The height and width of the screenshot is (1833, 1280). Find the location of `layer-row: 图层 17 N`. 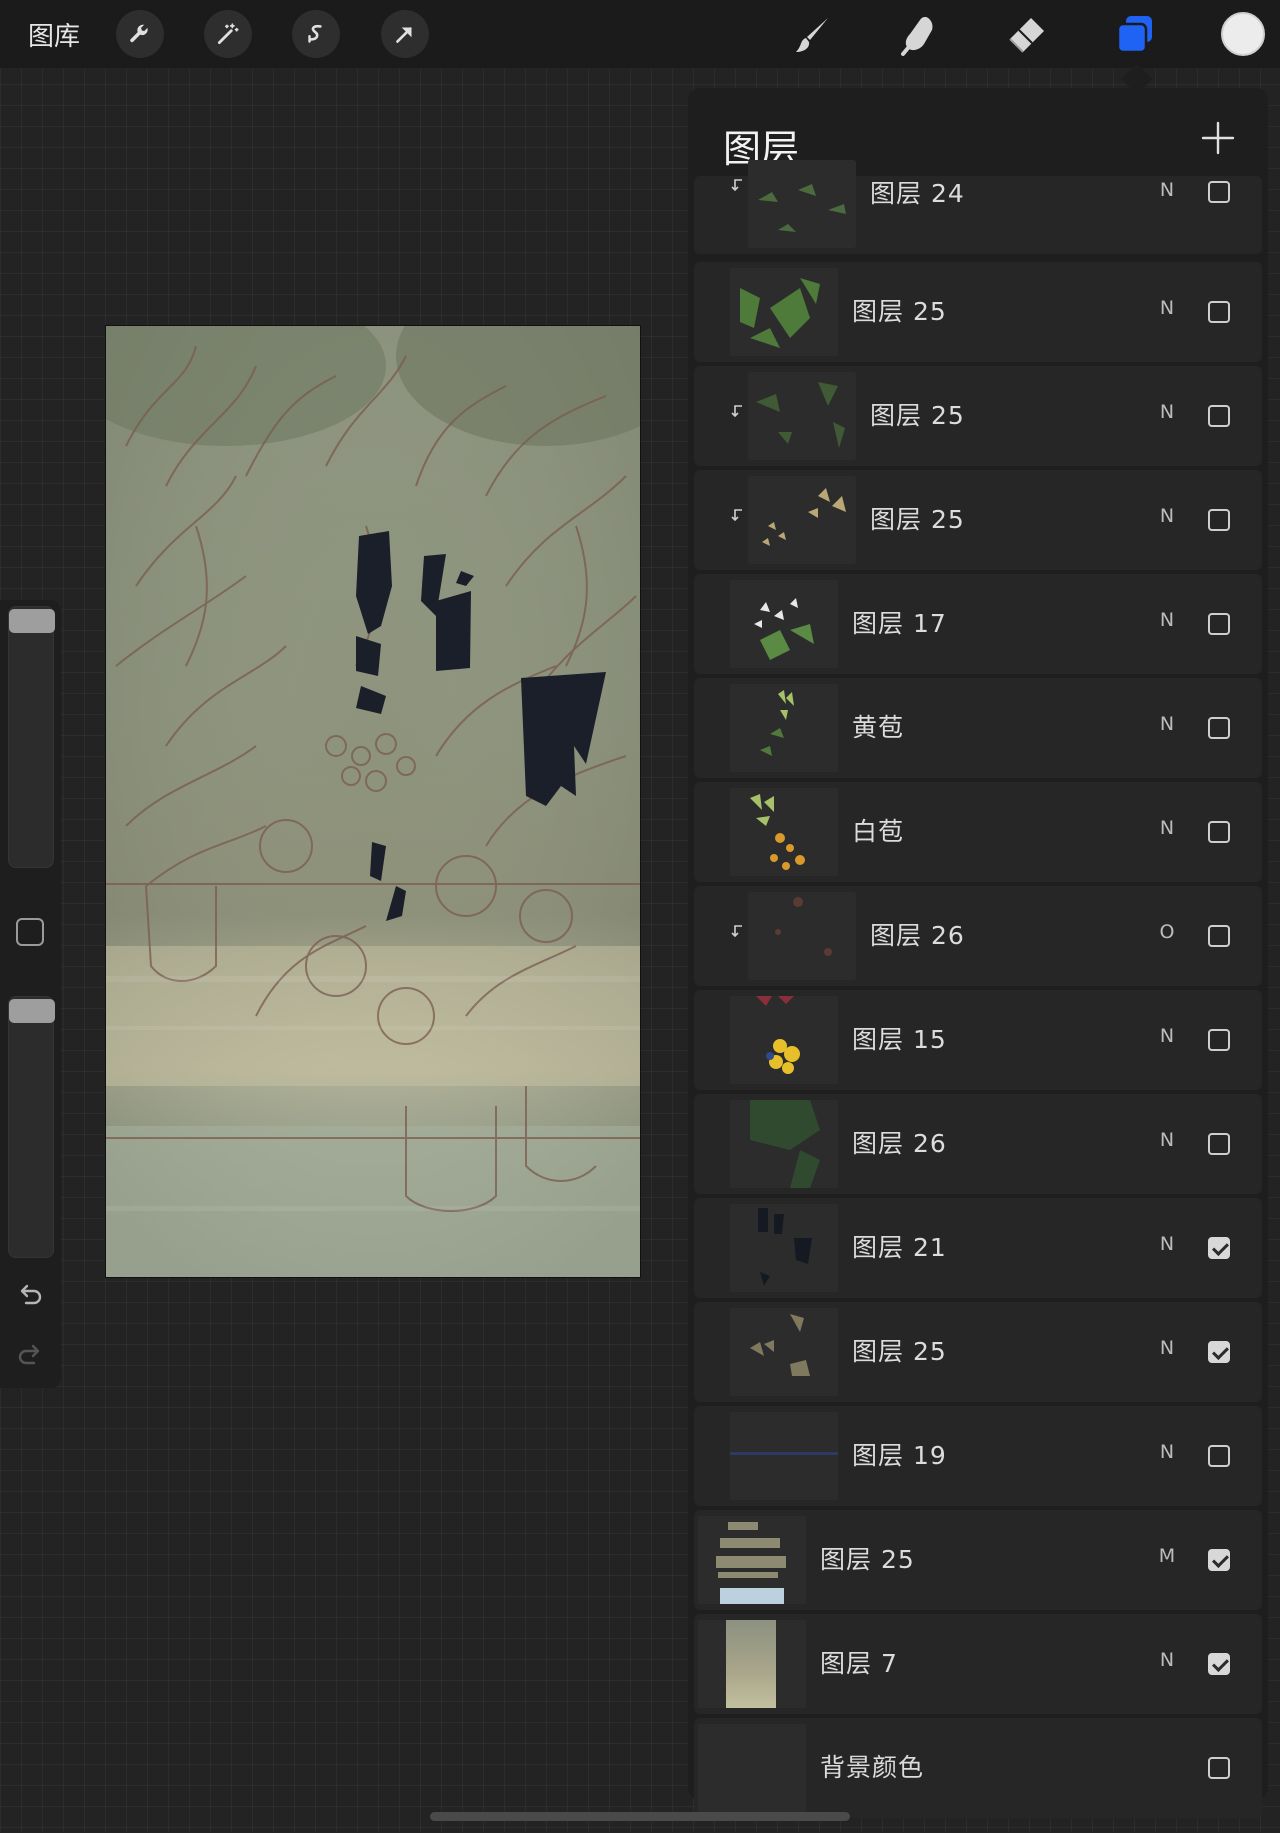

layer-row: 图层 17 N is located at coordinates (978, 624).